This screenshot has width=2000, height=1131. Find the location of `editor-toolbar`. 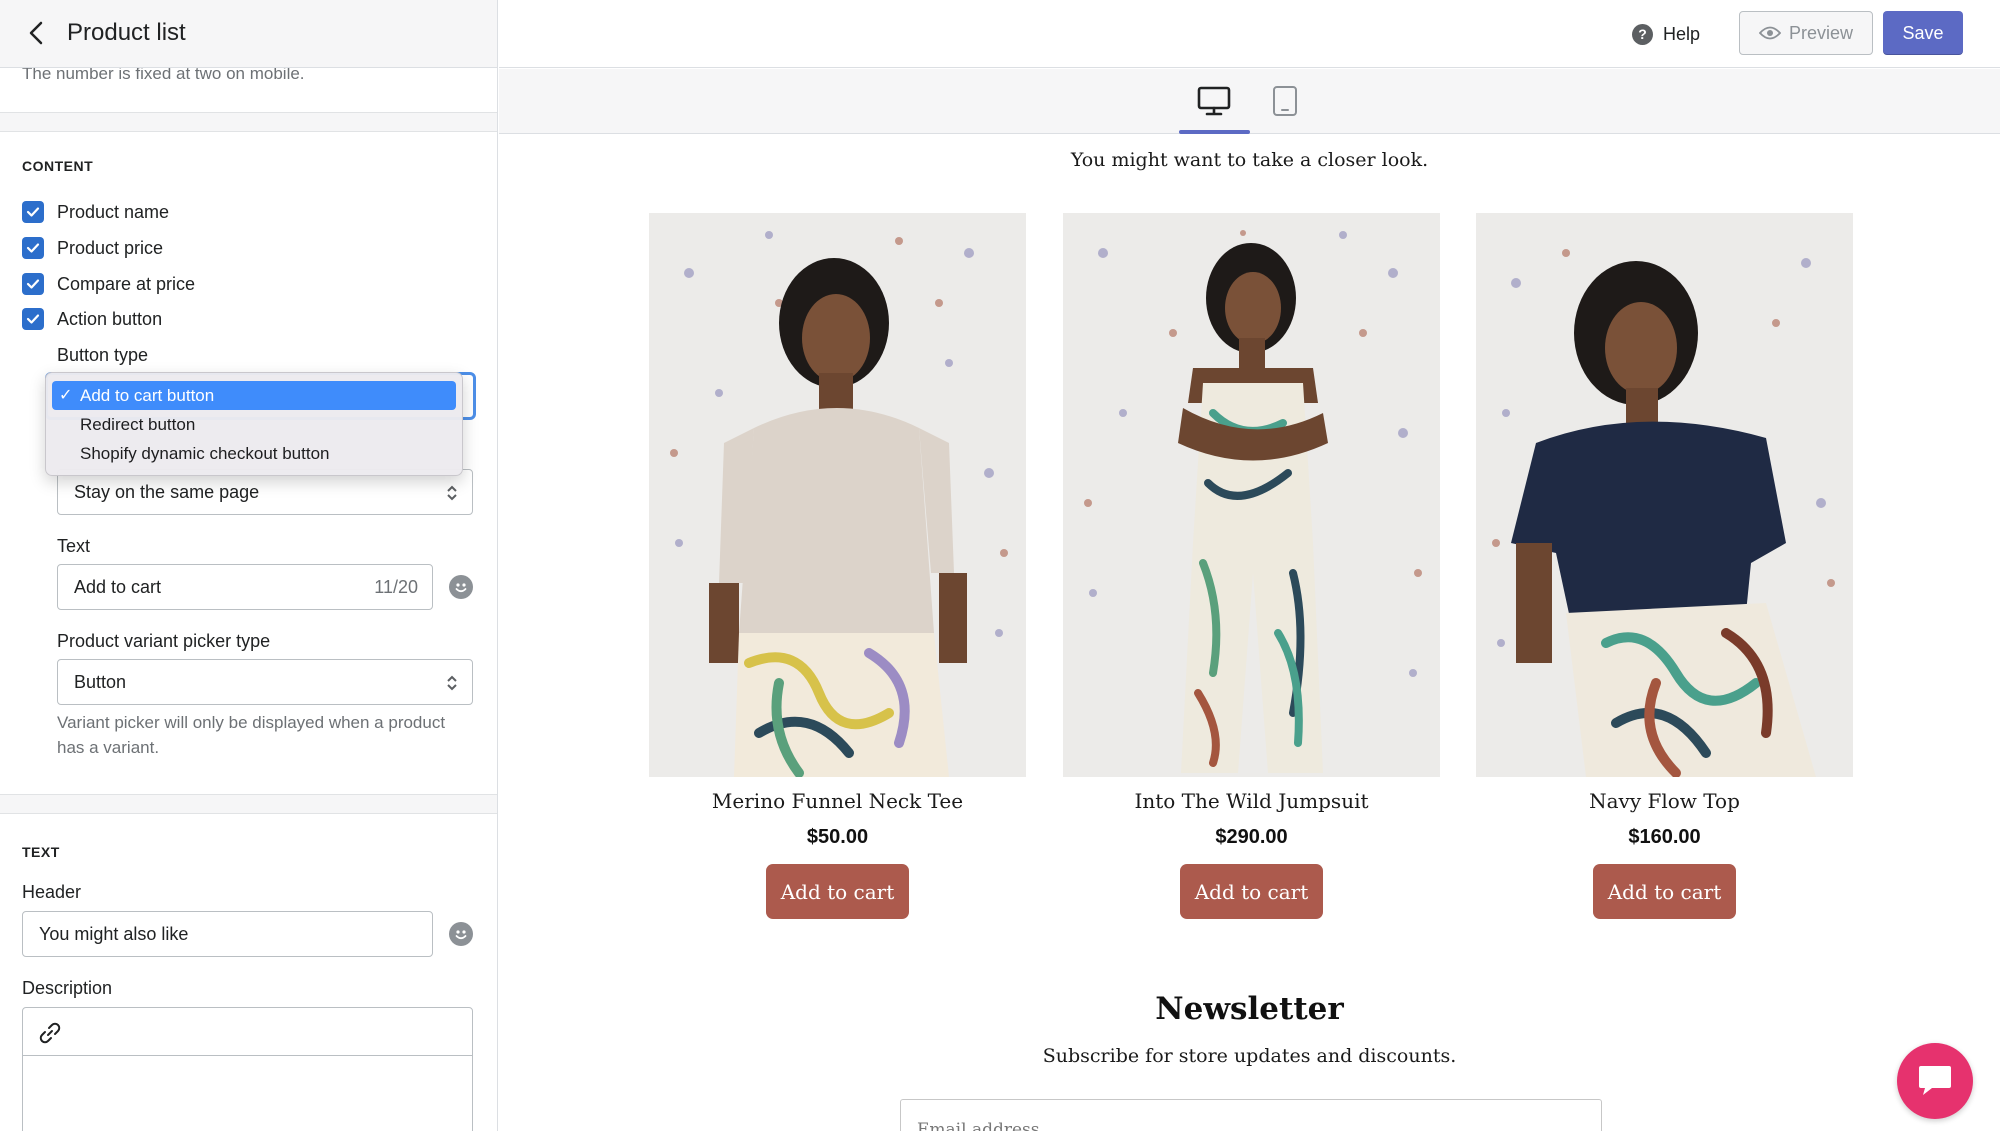

editor-toolbar is located at coordinates (247, 1032).